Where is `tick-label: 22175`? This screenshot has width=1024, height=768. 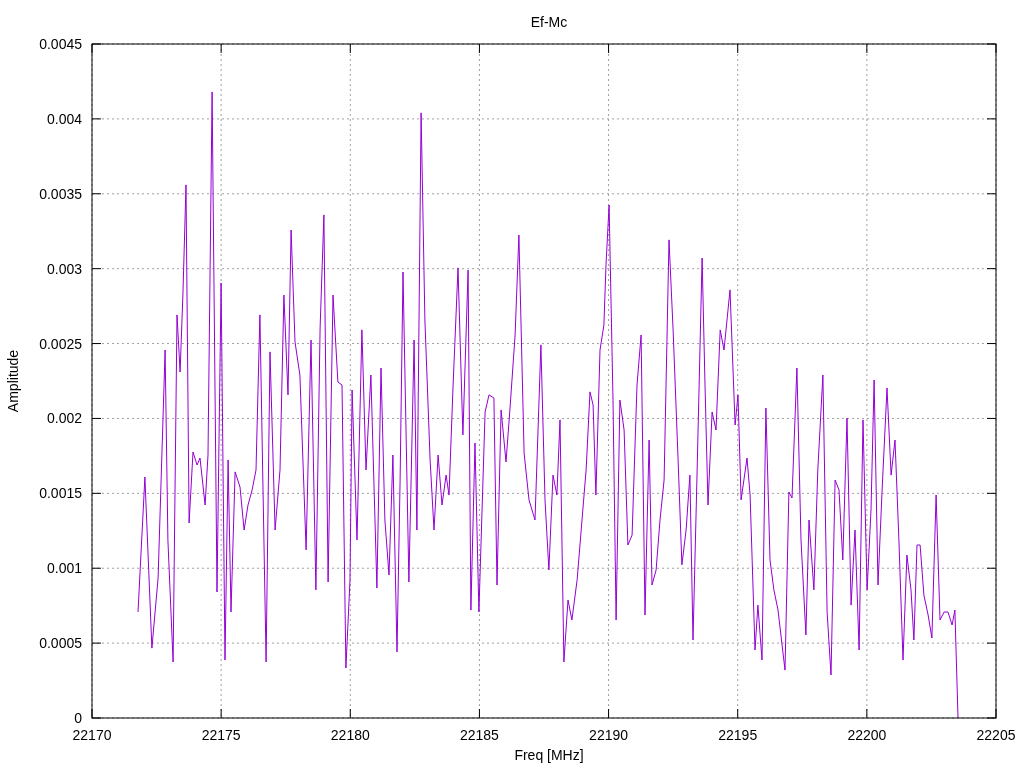 tick-label: 22175 is located at coordinates (221, 735).